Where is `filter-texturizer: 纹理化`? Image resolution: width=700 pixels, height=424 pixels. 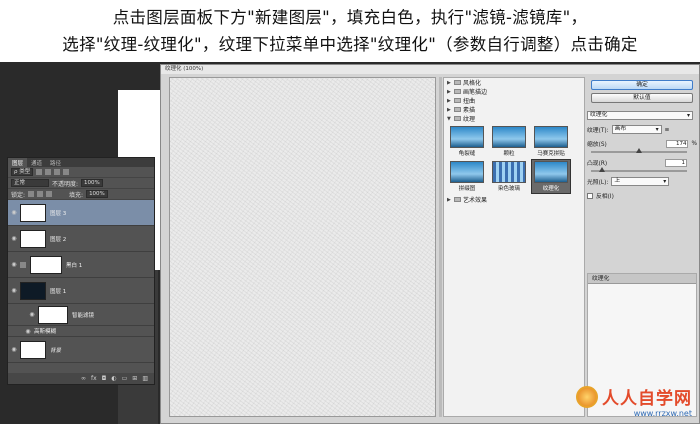
filter-texturizer: 纹理化 is located at coordinates (551, 176).